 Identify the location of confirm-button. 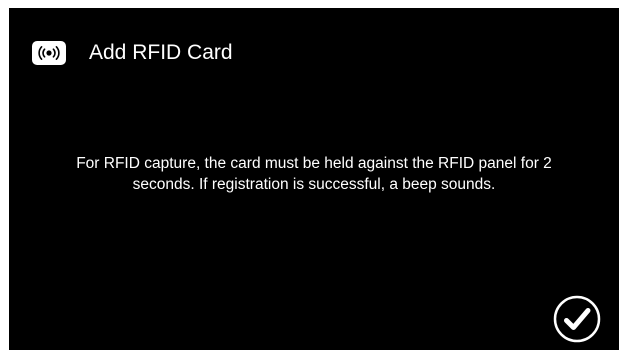
(577, 319).